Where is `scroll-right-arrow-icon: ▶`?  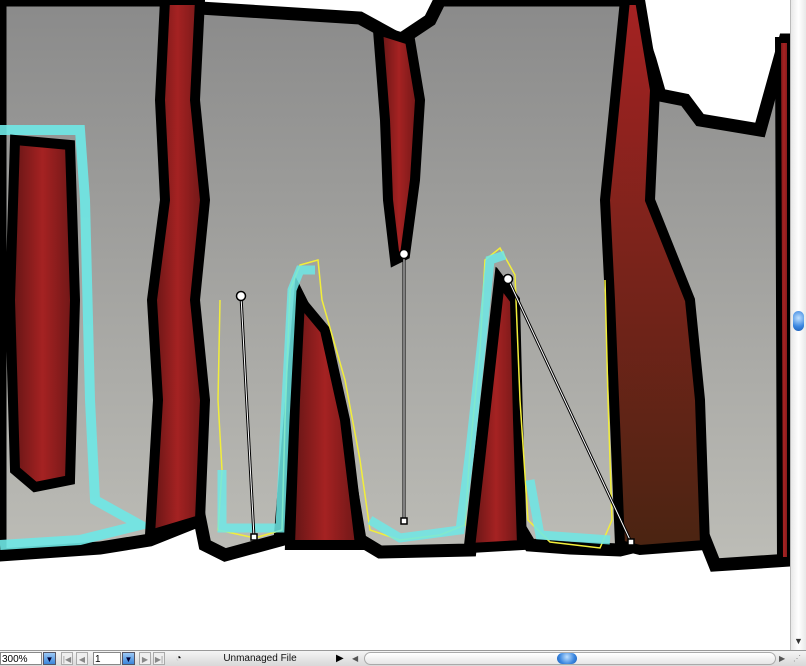
scroll-right-arrow-icon: ▶ is located at coordinates (784, 658).